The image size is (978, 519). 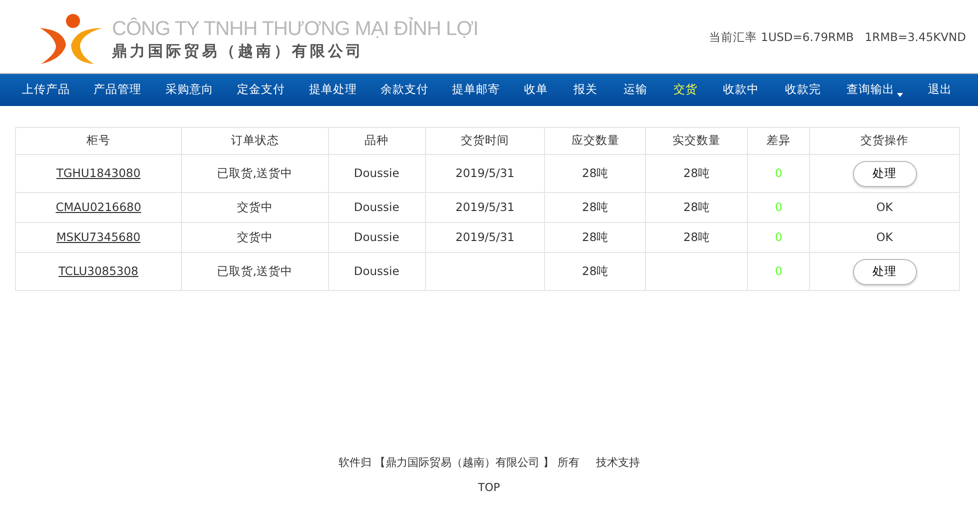 What do you see at coordinates (696, 140) in the screenshot?
I see `column-header: 实交数量` at bounding box center [696, 140].